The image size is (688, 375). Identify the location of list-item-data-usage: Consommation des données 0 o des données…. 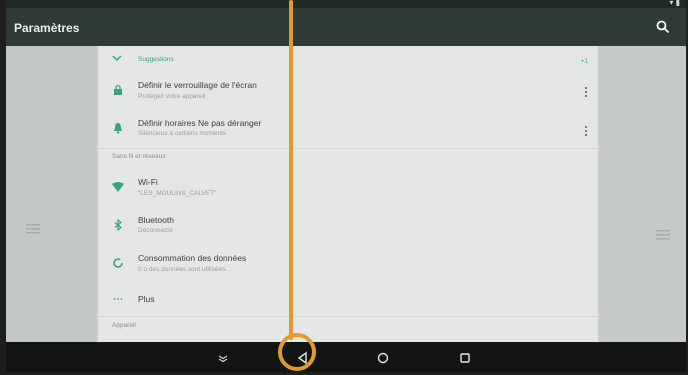
(348, 263).